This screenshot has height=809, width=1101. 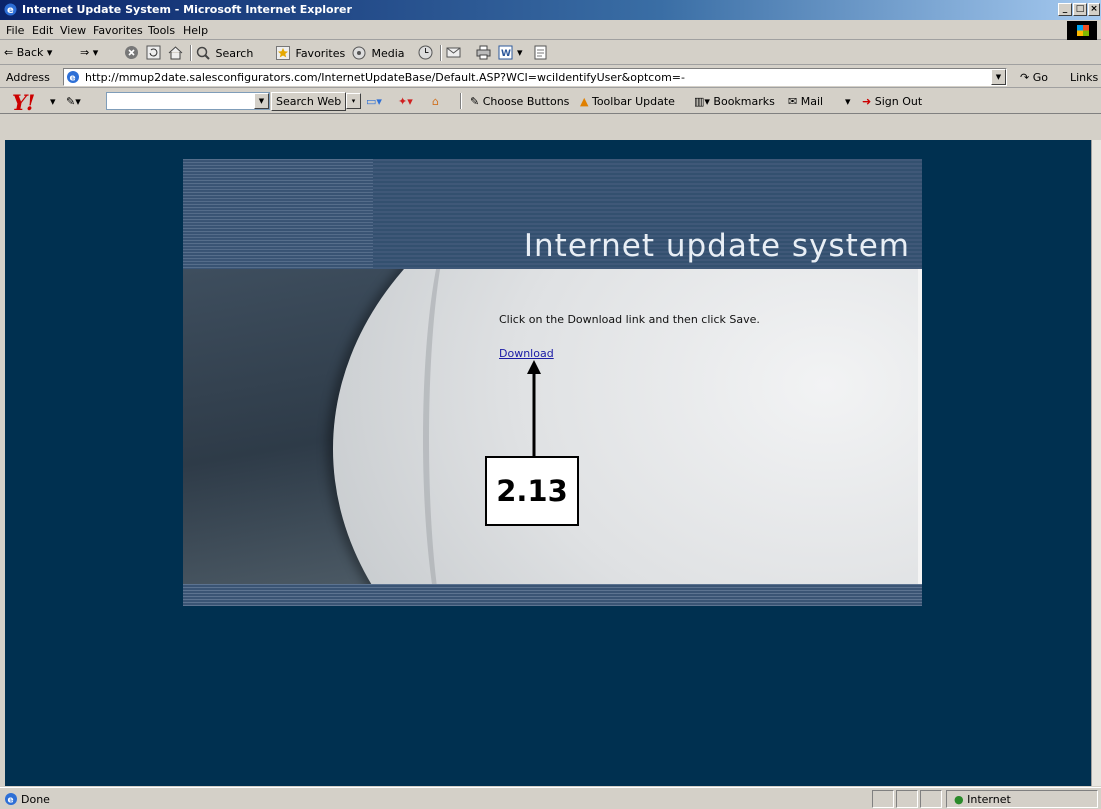 What do you see at coordinates (744, 101) in the screenshot?
I see `bookmarks-label: Bookmarks` at bounding box center [744, 101].